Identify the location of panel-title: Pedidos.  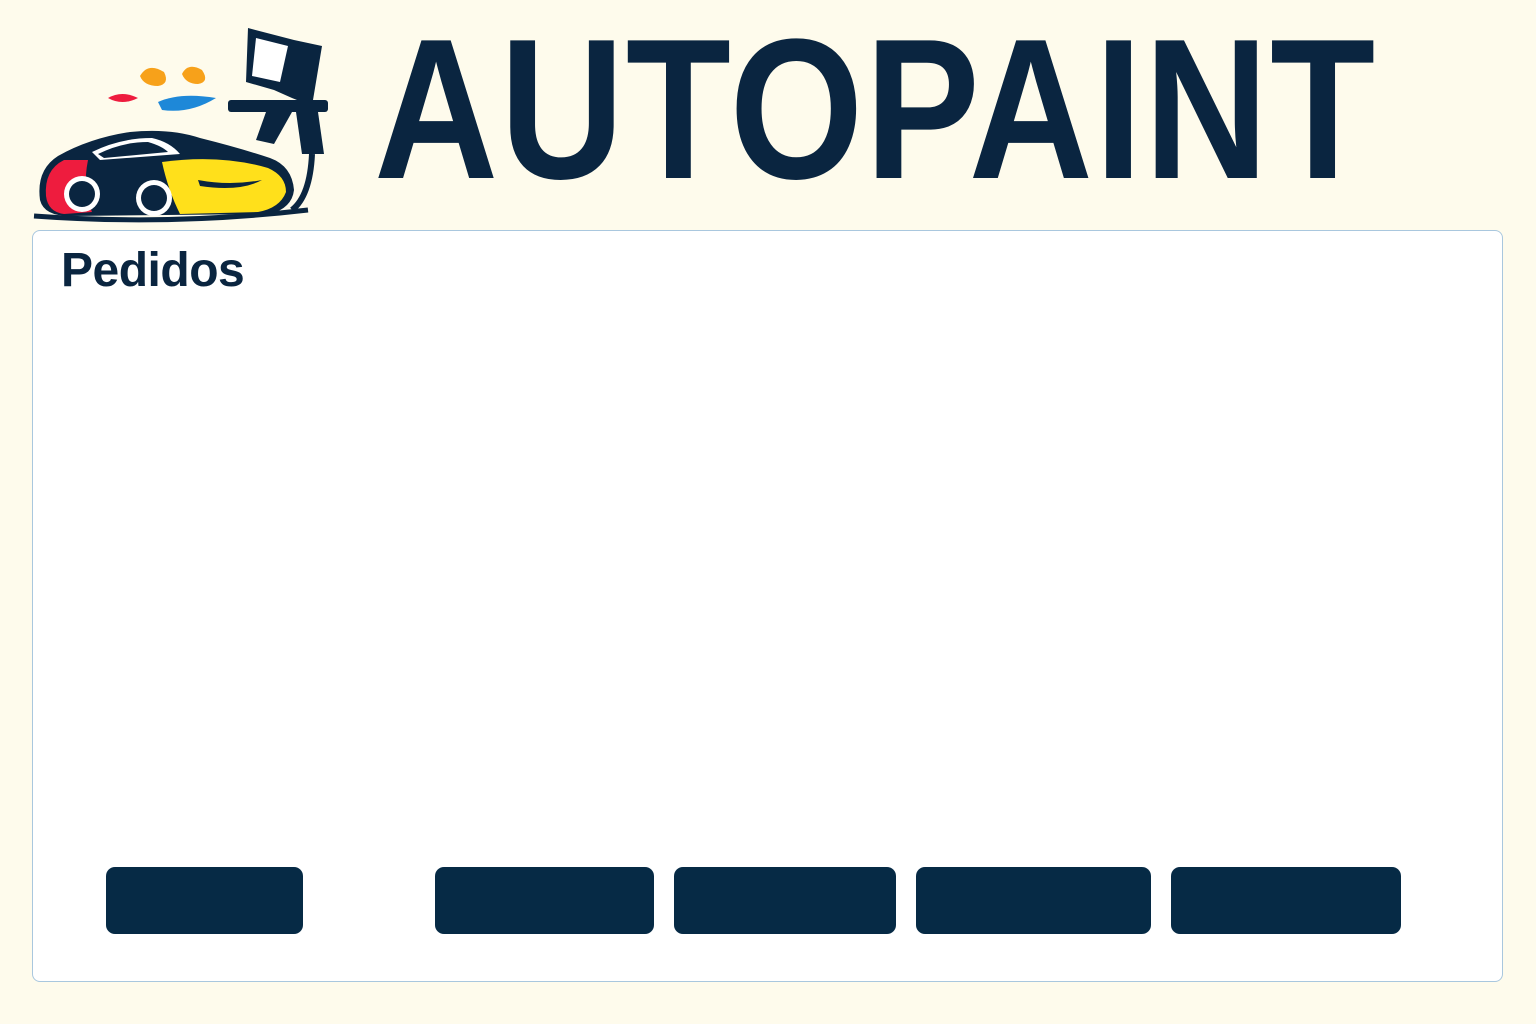
(153, 270).